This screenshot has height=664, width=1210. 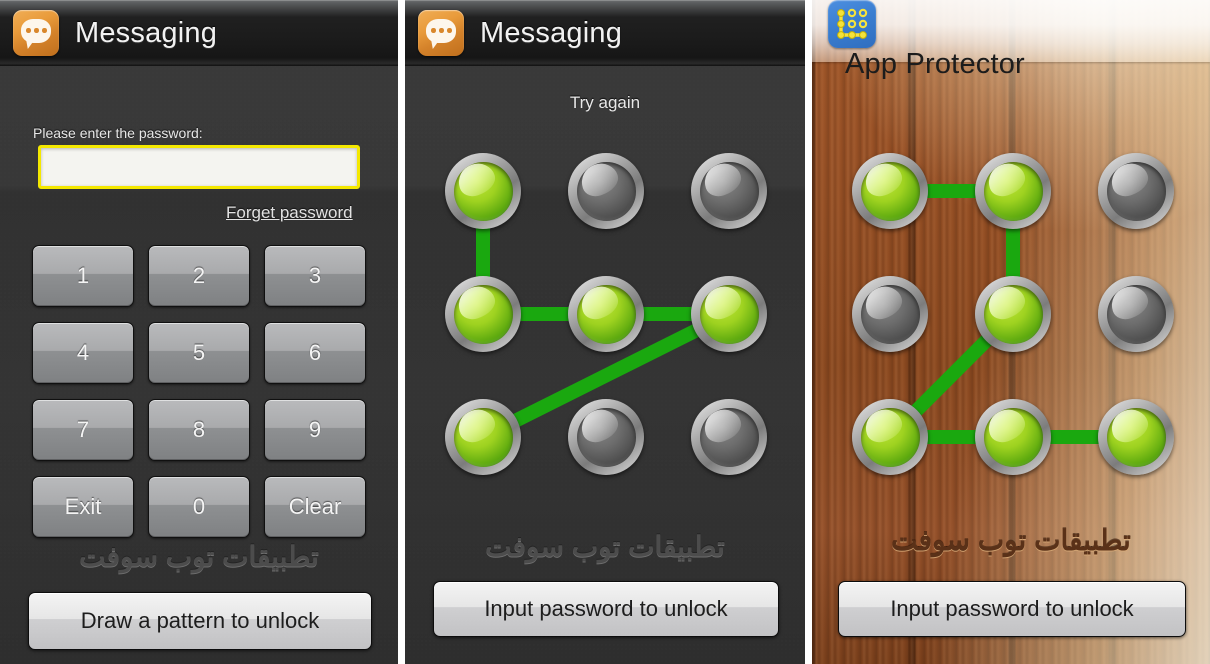 What do you see at coordinates (199, 353) in the screenshot?
I see `key-5: 5` at bounding box center [199, 353].